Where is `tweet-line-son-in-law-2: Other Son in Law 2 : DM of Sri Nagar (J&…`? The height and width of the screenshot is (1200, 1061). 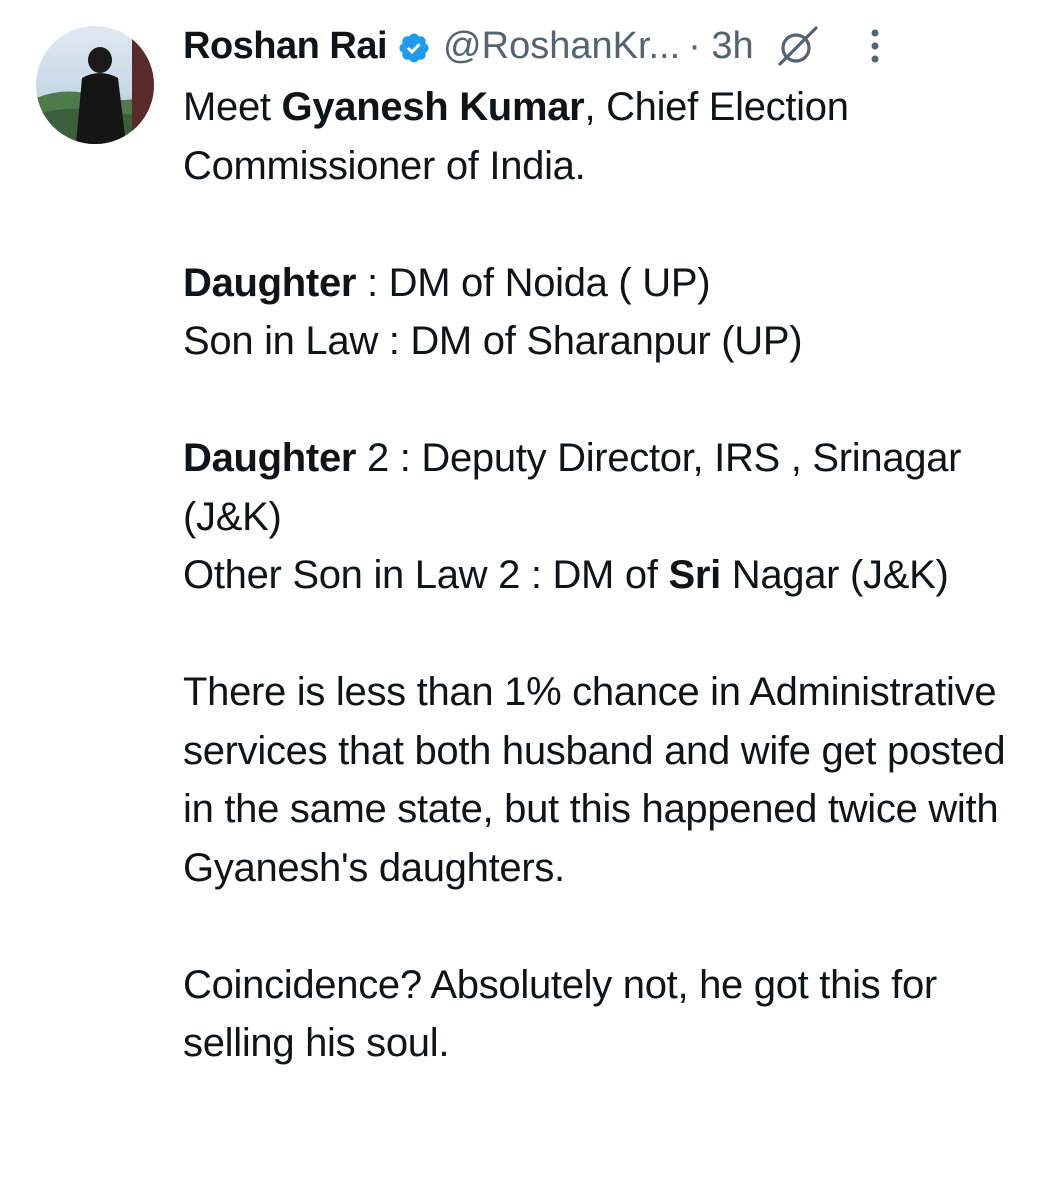 tweet-line-son-in-law-2: Other Son in Law 2 : DM of Sri Nagar (J&… is located at coordinates (613, 575).